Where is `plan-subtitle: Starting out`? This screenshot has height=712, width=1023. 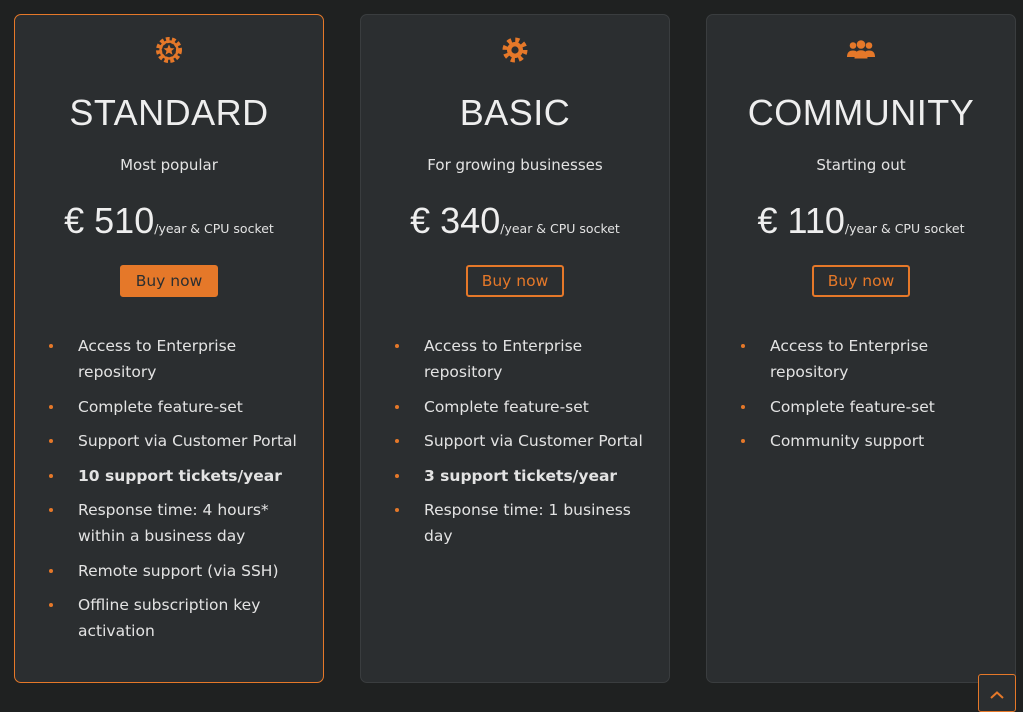 plan-subtitle: Starting out is located at coordinates (861, 165).